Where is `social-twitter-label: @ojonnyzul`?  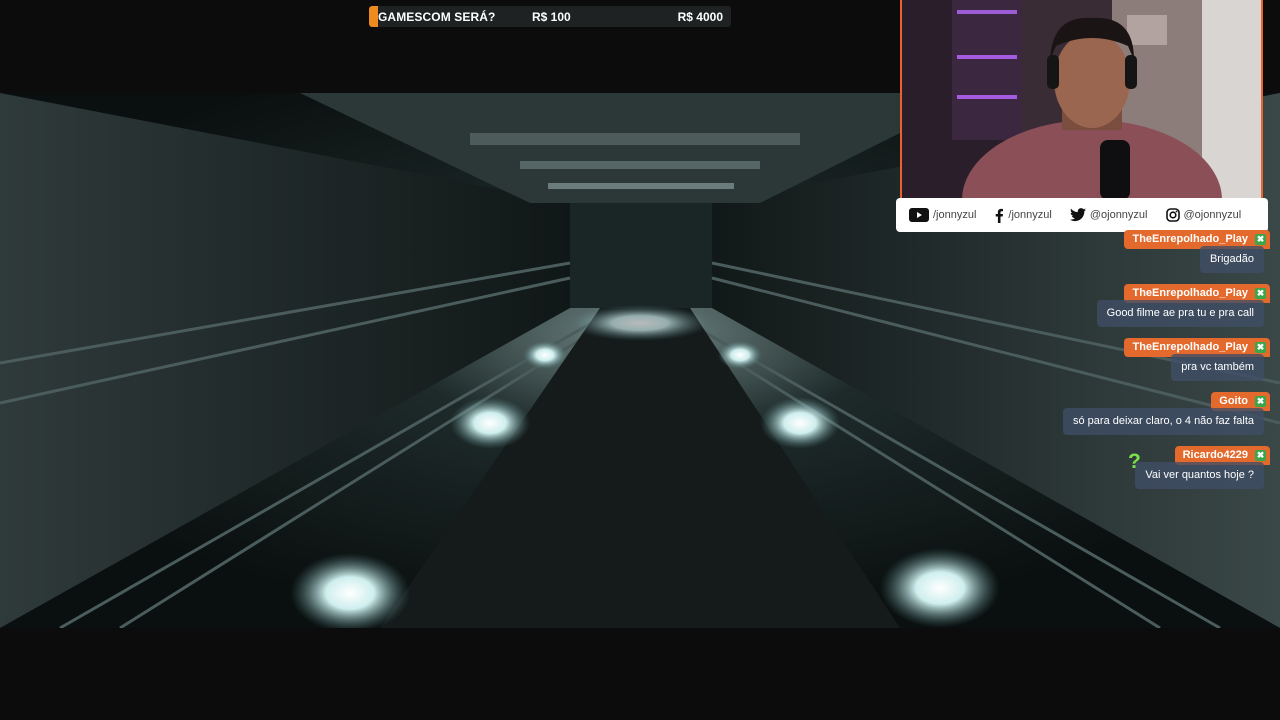
social-twitter-label: @ojonnyzul is located at coordinates (1118, 215).